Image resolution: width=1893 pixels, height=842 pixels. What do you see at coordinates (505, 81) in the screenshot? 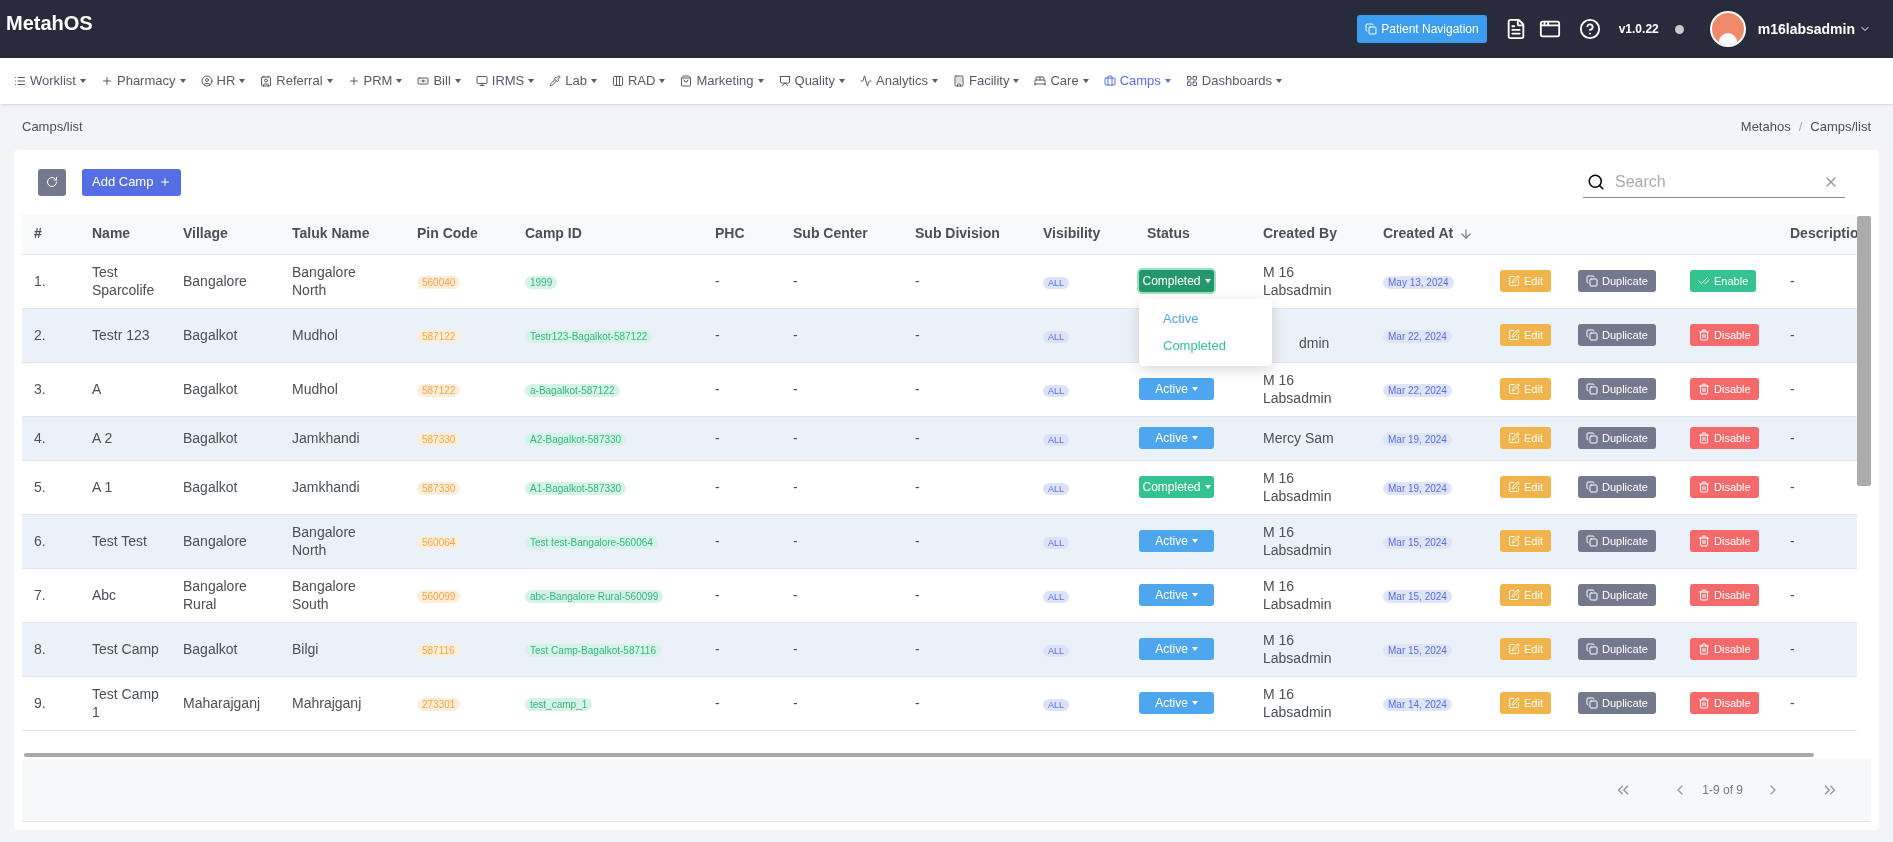
I see `menu-item: IRMS` at bounding box center [505, 81].